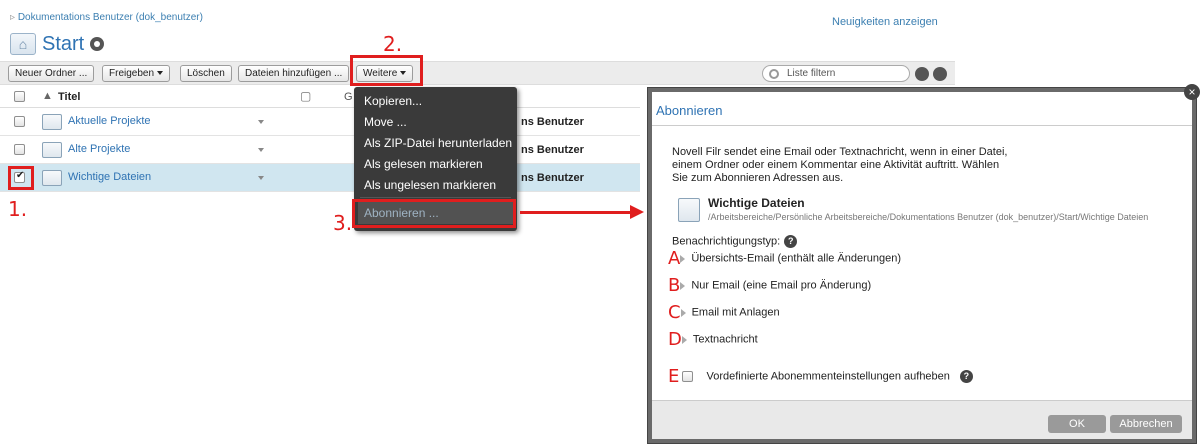 The width and height of the screenshot is (1200, 445). I want to click on dialog-footer: OK Abbrechen, so click(922, 419).